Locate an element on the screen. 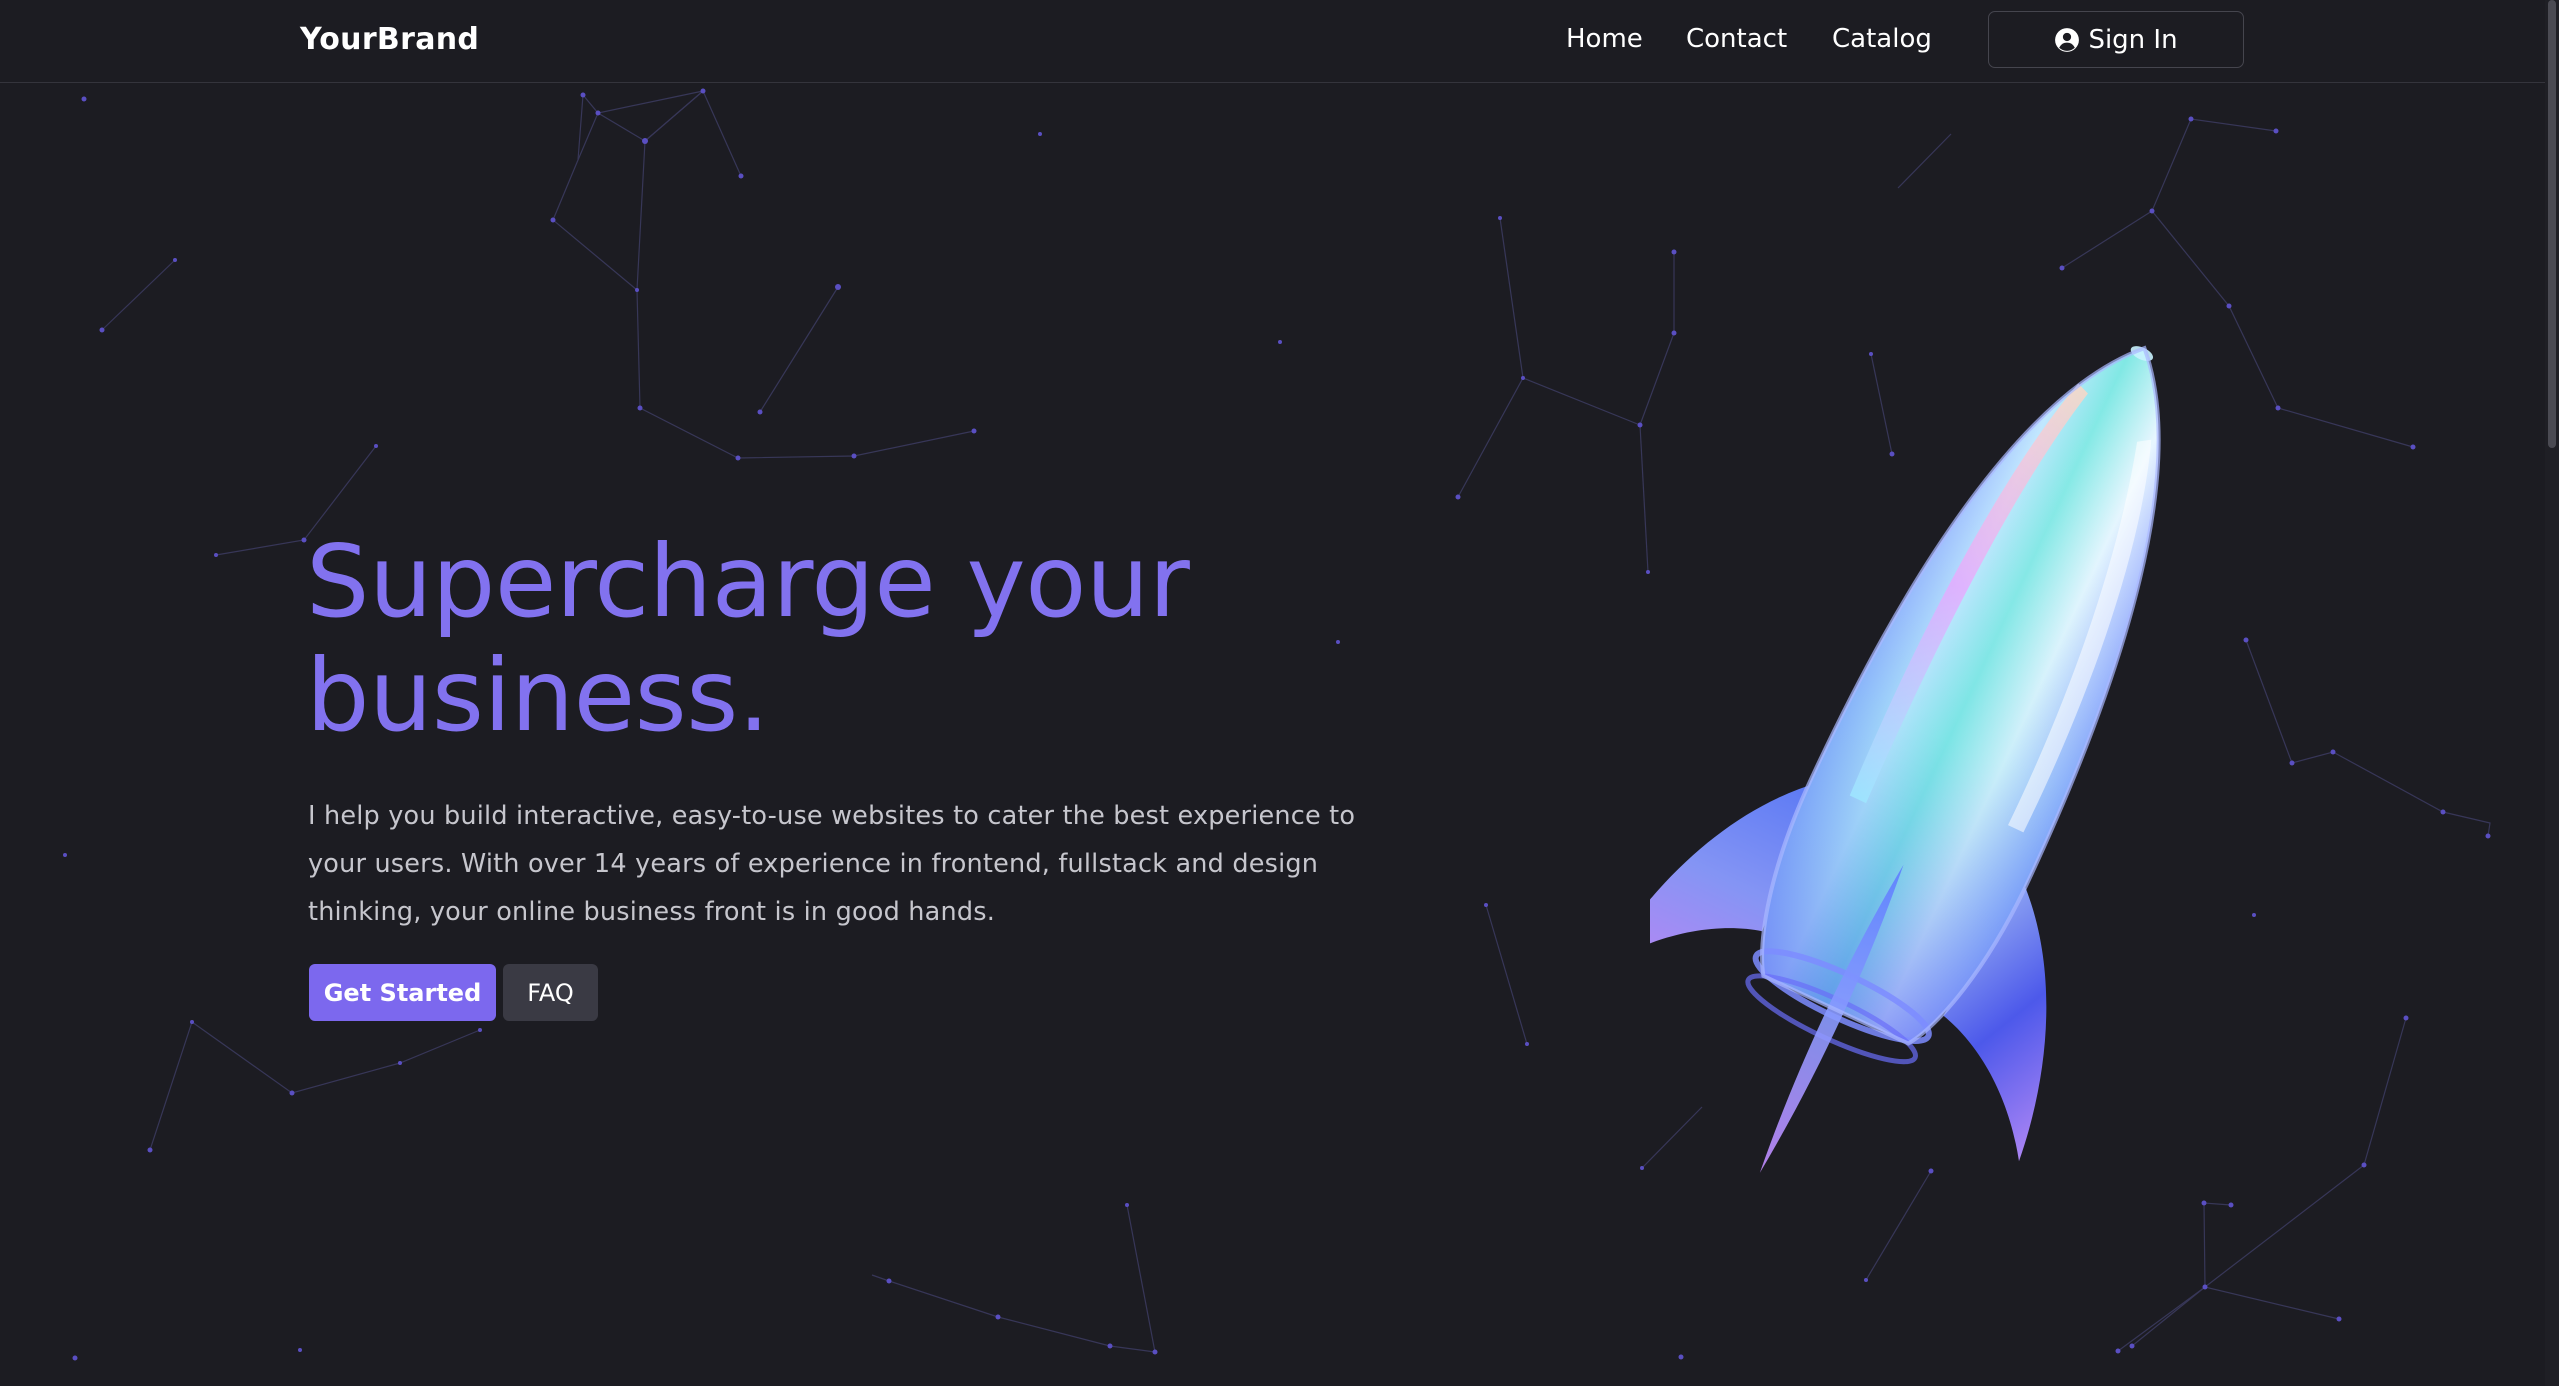 The image size is (2559, 1386). sign-in-button: Sign In is located at coordinates (2116, 39).